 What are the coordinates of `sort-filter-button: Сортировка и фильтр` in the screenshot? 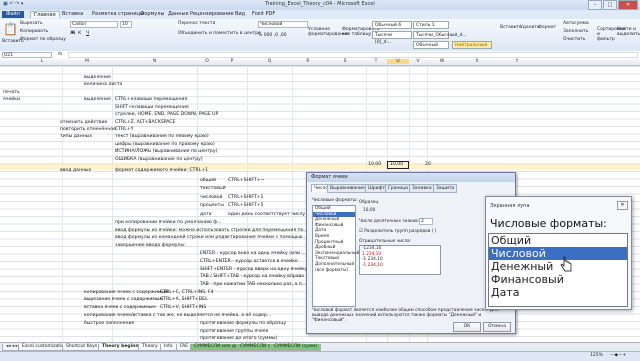 It's located at (611, 34).